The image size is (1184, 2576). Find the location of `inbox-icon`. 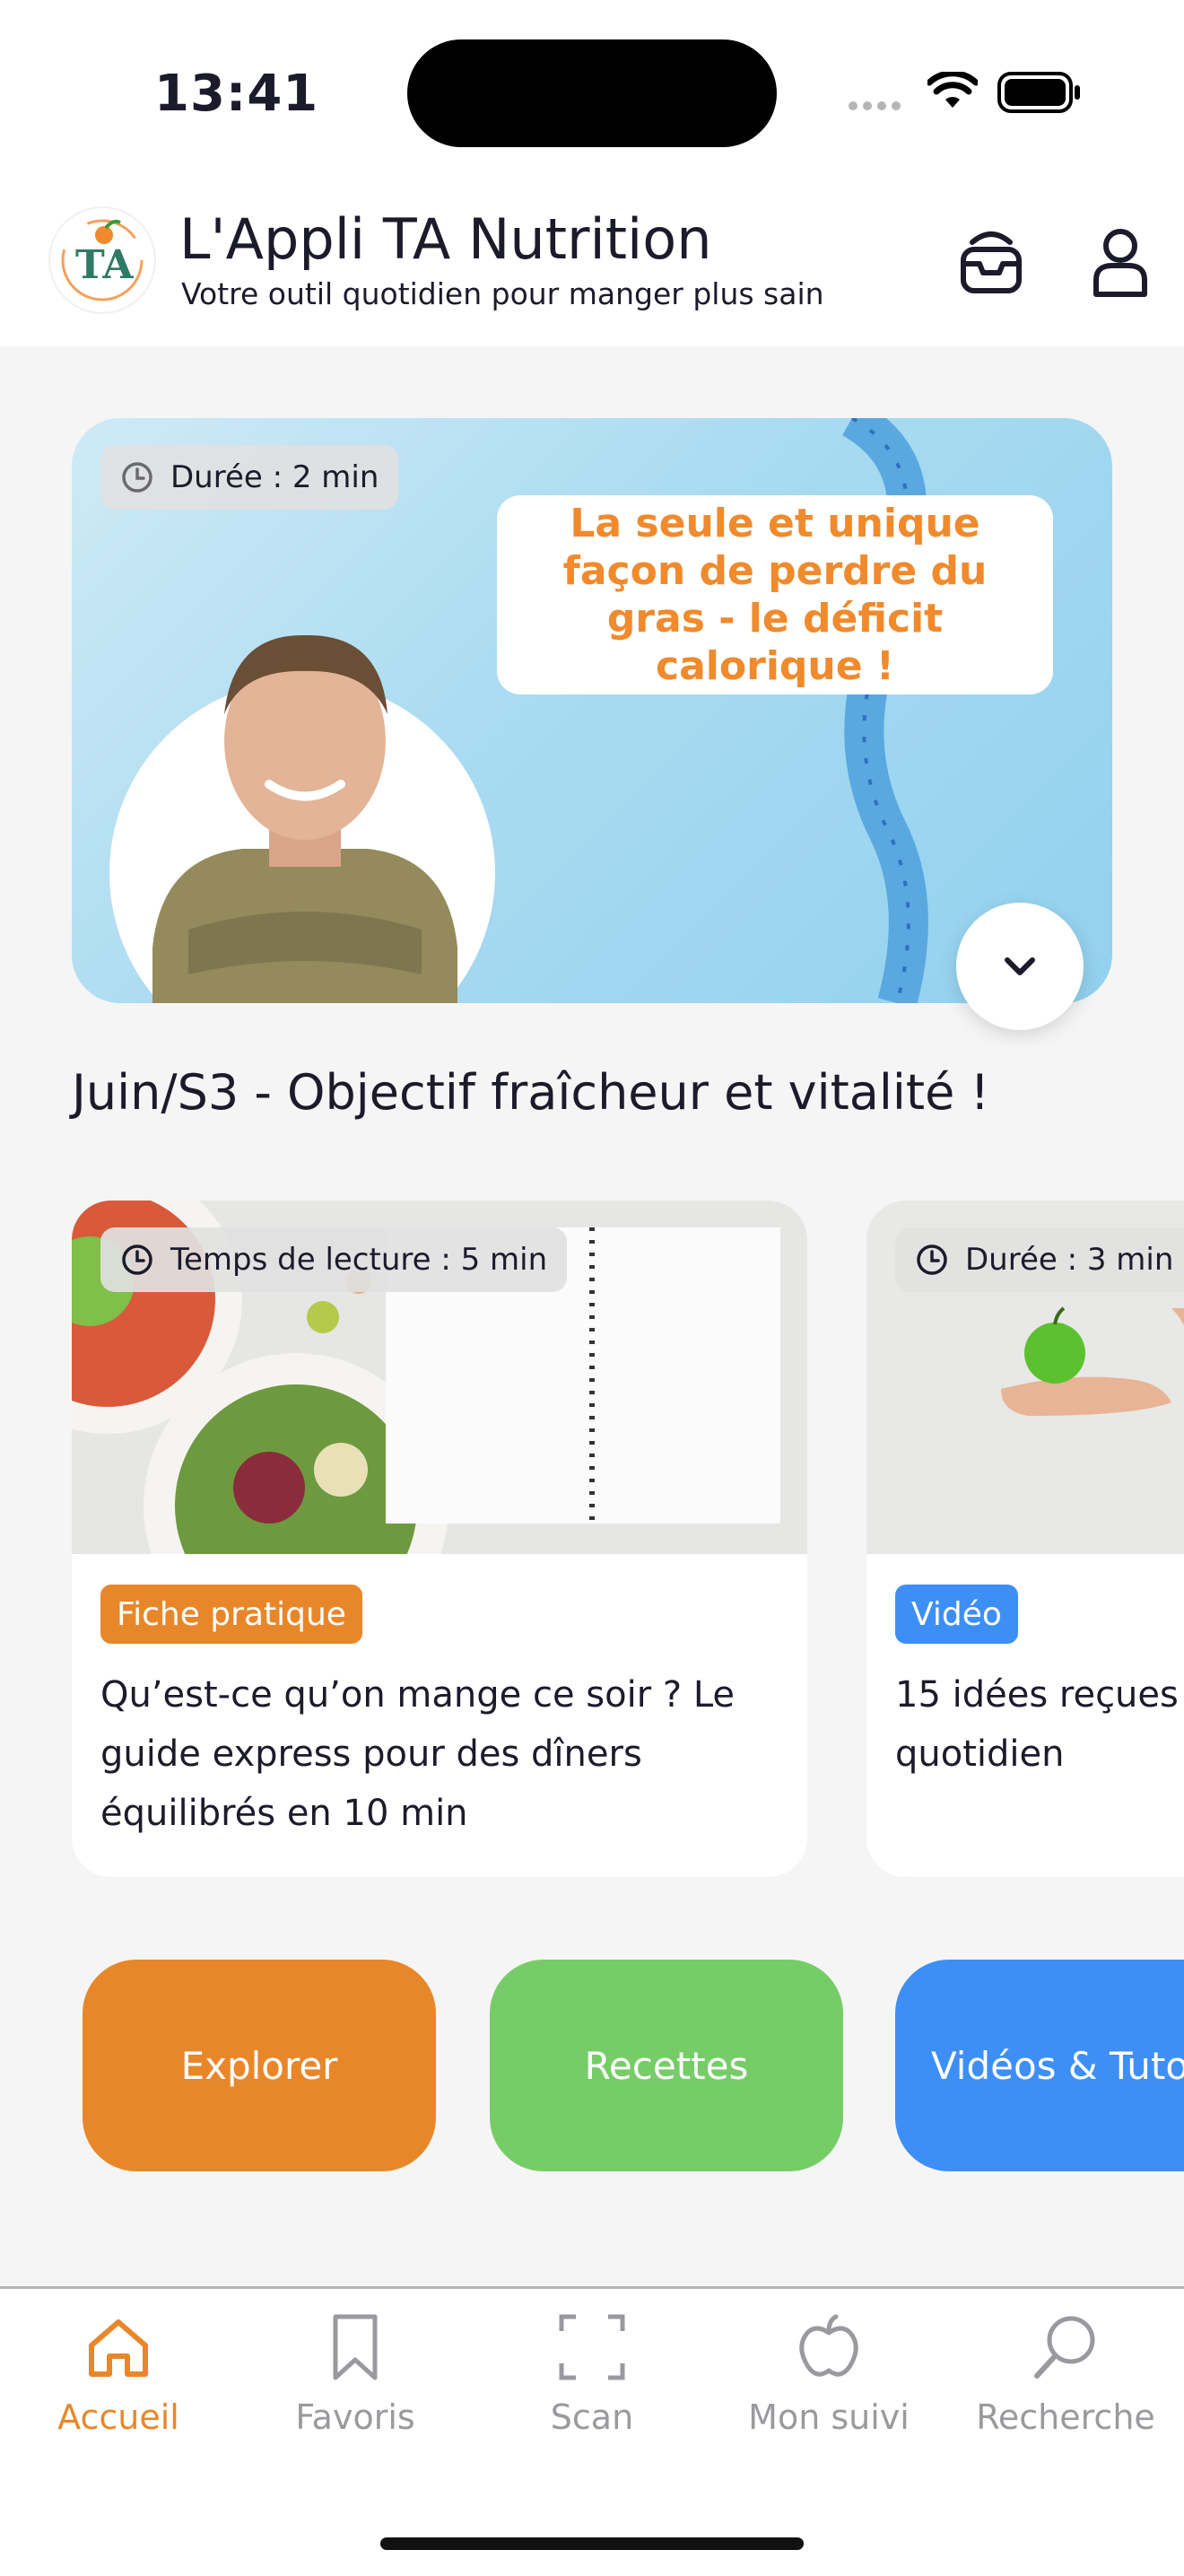

inbox-icon is located at coordinates (991, 262).